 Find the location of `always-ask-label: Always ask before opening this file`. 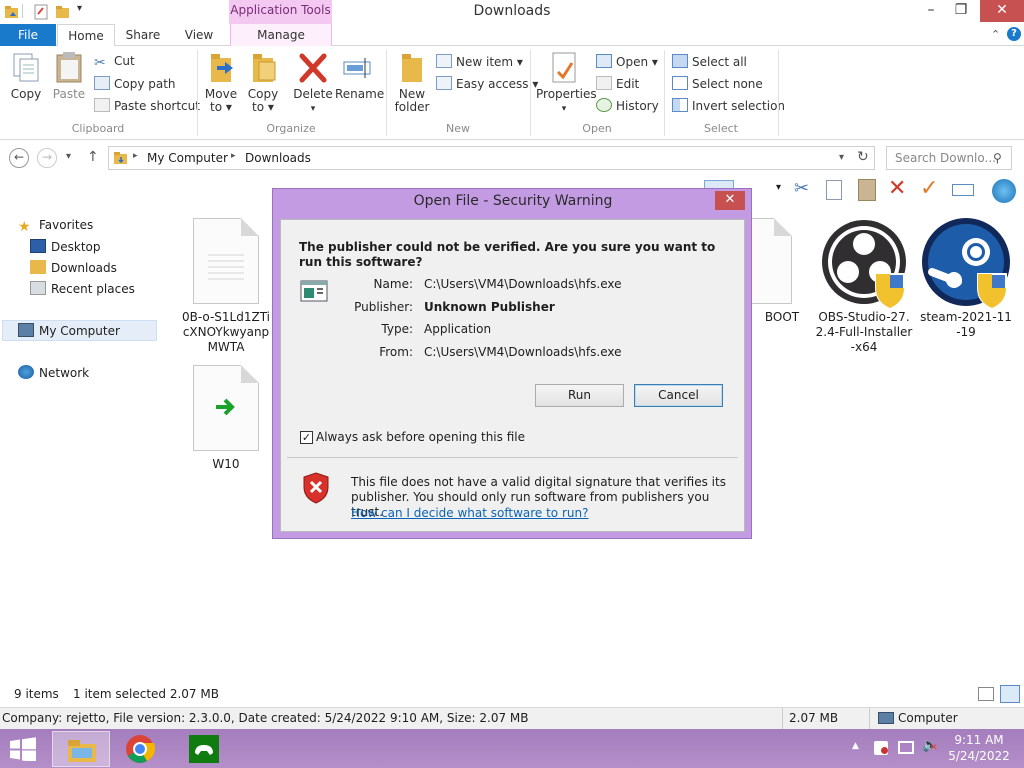

always-ask-label: Always ask before opening this file is located at coordinates (420, 437).